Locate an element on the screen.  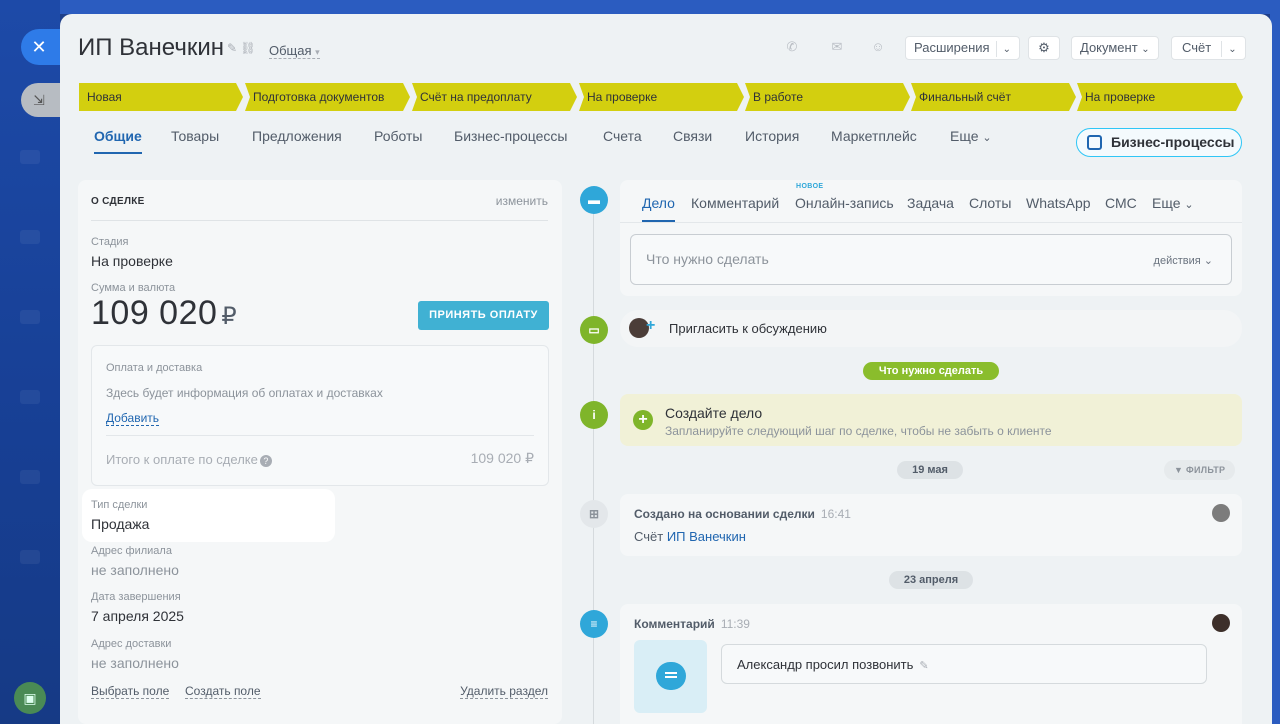
chat-bubble-icon is located at coordinates (671, 676).